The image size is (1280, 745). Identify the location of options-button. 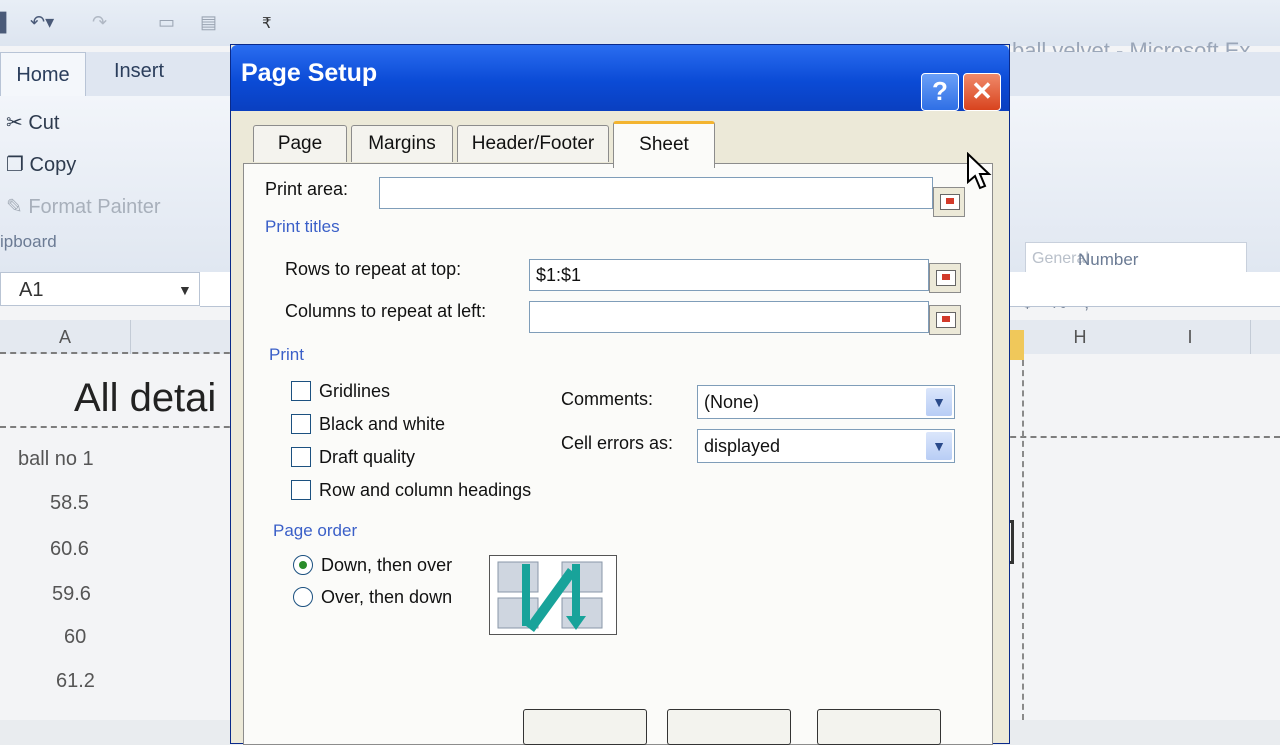
(879, 727).